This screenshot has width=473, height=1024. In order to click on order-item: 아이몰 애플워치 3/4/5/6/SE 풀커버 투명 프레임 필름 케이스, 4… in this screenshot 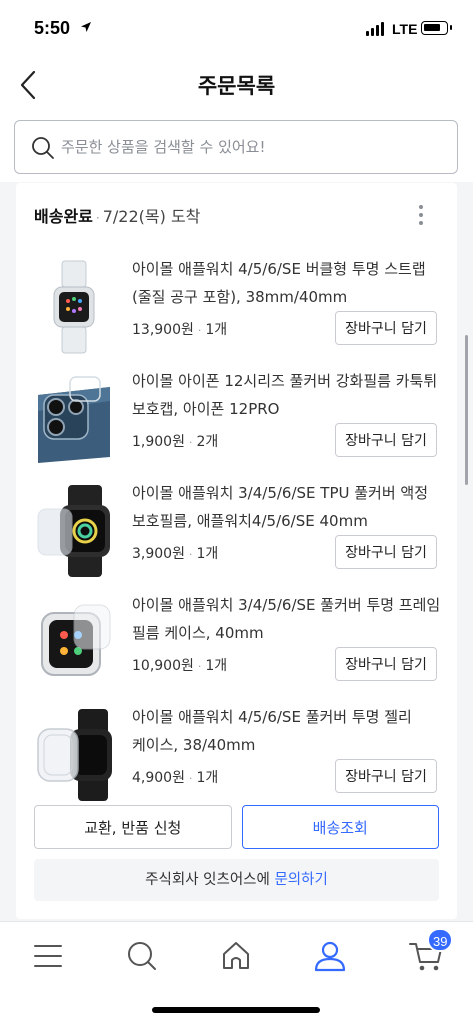, I will do `click(236, 647)`.